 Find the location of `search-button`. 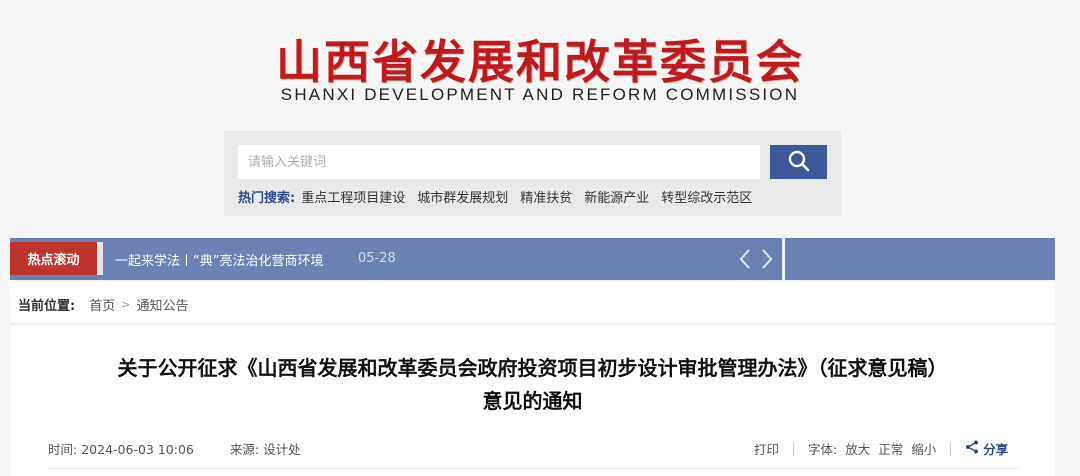

search-button is located at coordinates (798, 162).